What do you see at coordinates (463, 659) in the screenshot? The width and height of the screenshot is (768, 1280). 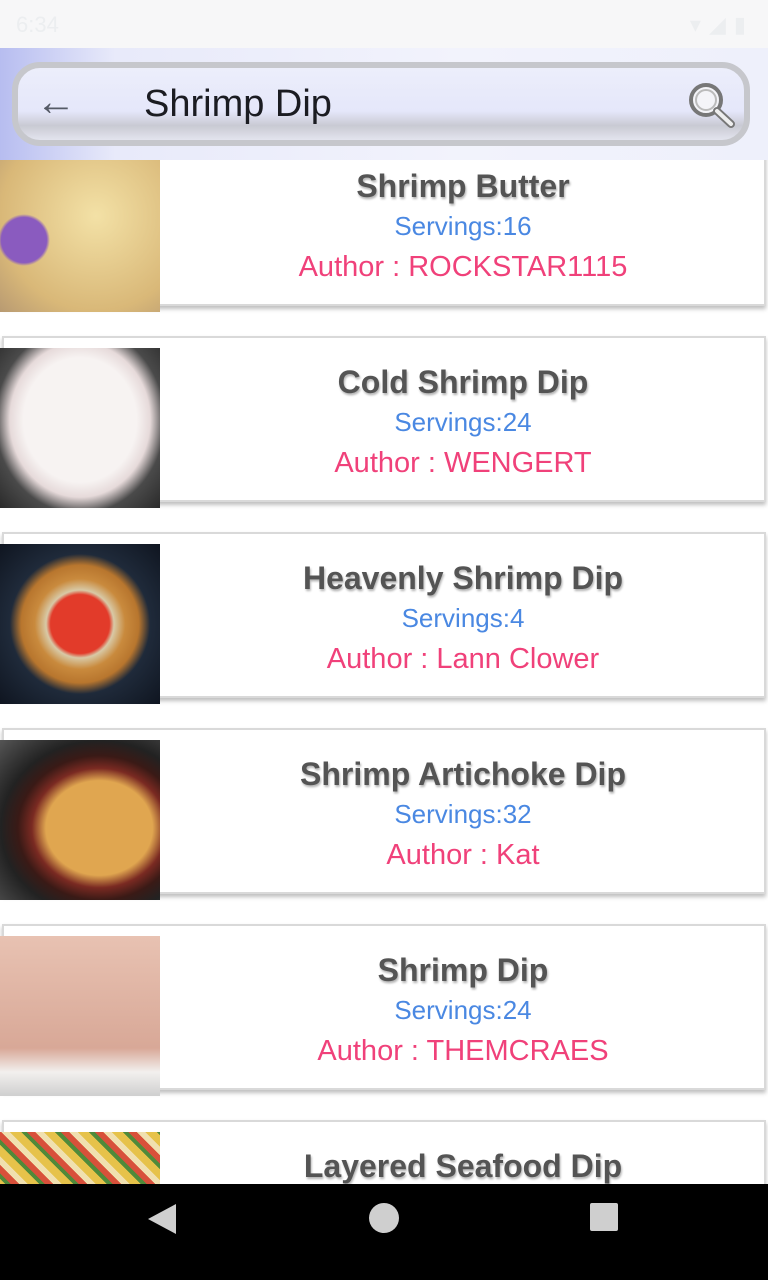 I see `recipe-author: Author : Lann Clower` at bounding box center [463, 659].